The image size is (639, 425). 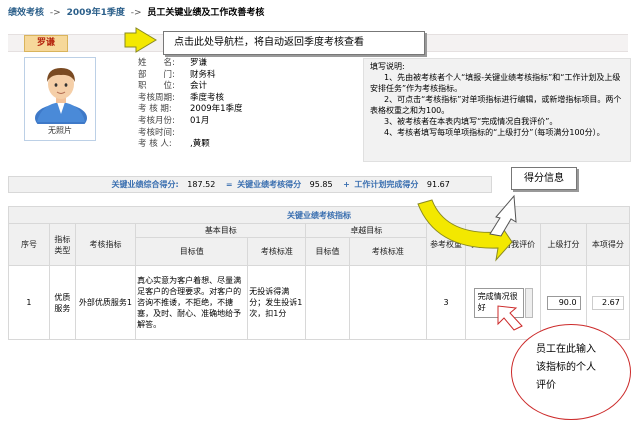 I want to click on info-value: 财务科, so click(x=203, y=74).